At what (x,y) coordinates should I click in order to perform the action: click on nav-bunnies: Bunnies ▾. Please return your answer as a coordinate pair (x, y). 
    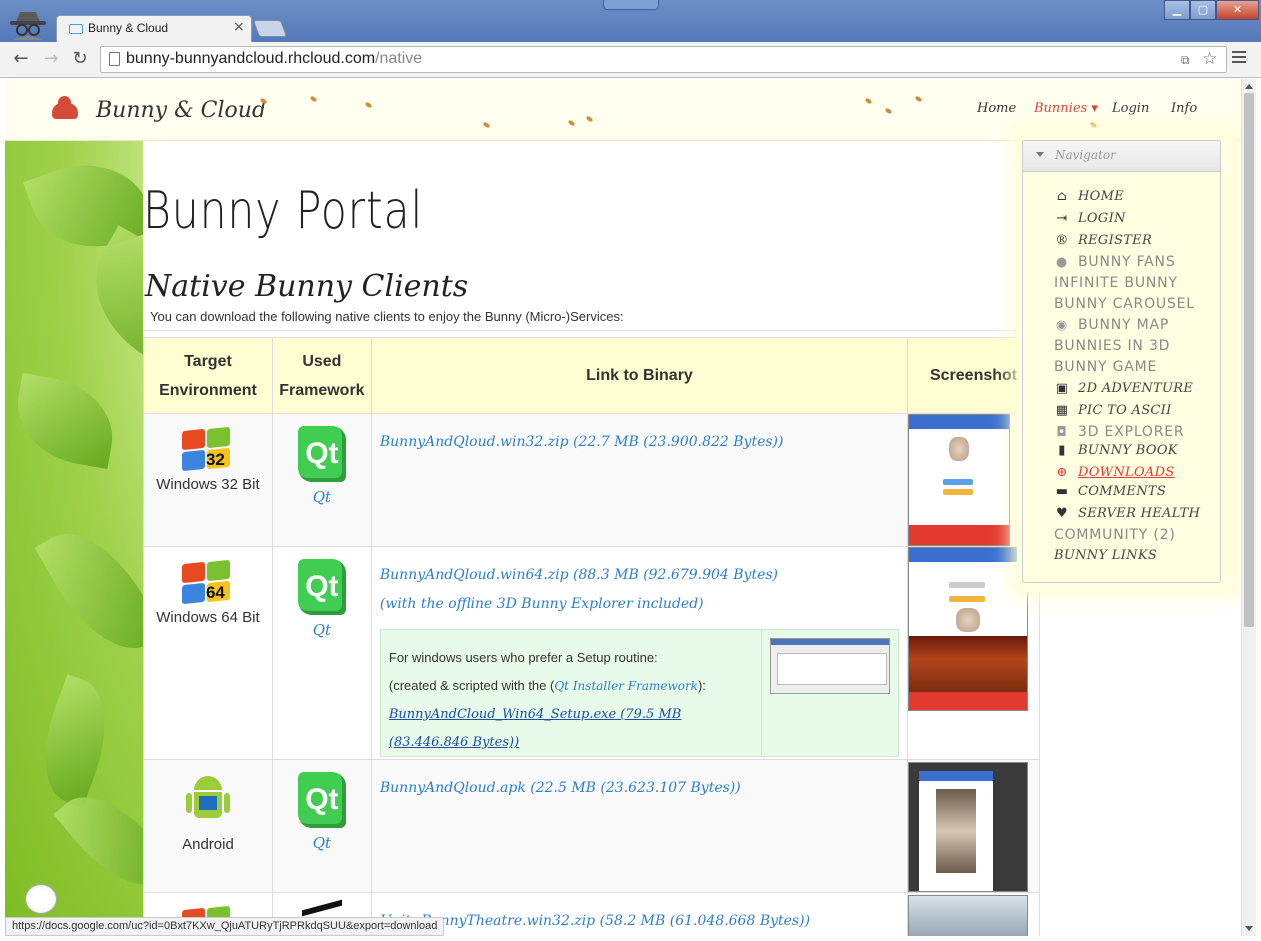
    Looking at the image, I should click on (1066, 108).